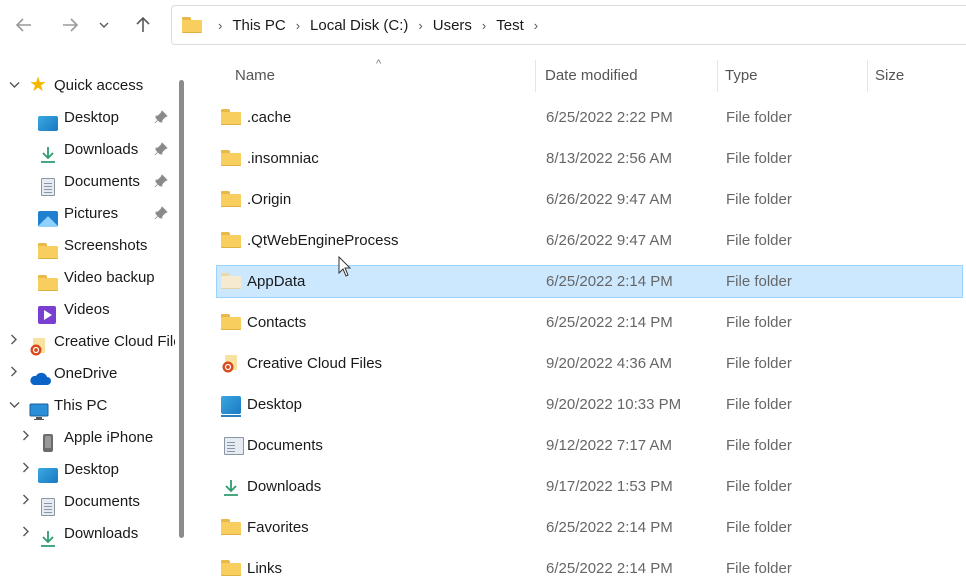  I want to click on nav-item-label: Documents, so click(102, 181).